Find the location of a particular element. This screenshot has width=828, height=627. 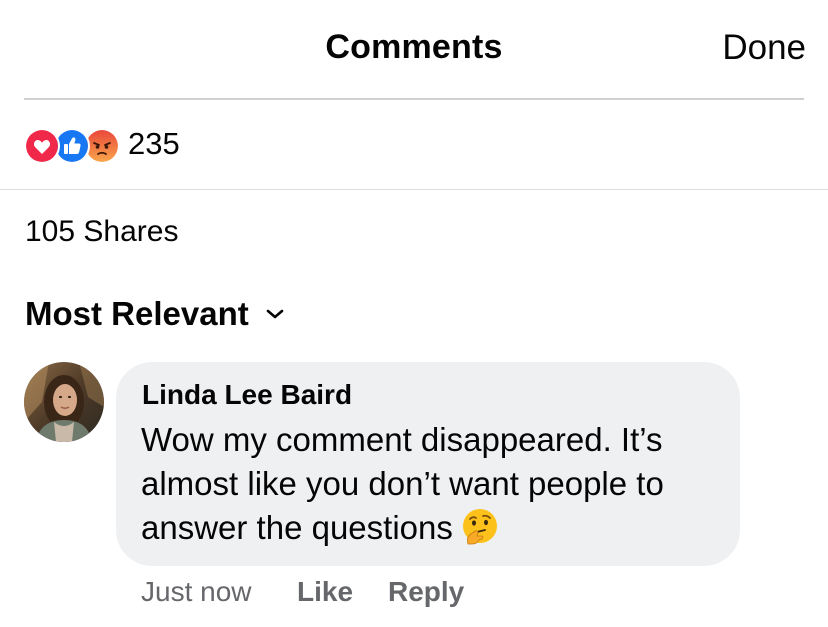

reaction-count: 235 is located at coordinates (154, 143).